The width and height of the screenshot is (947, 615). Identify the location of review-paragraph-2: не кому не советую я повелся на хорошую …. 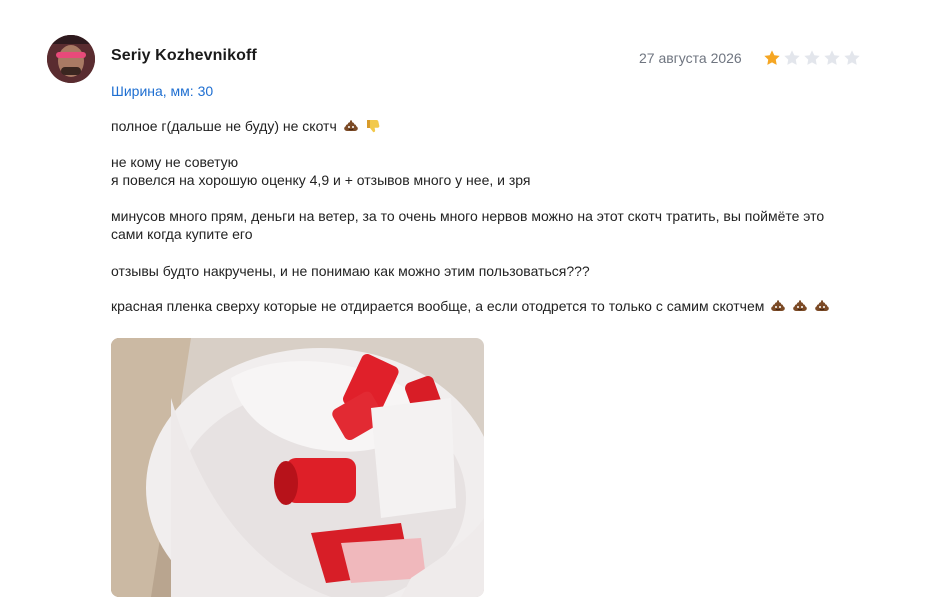
(491, 171).